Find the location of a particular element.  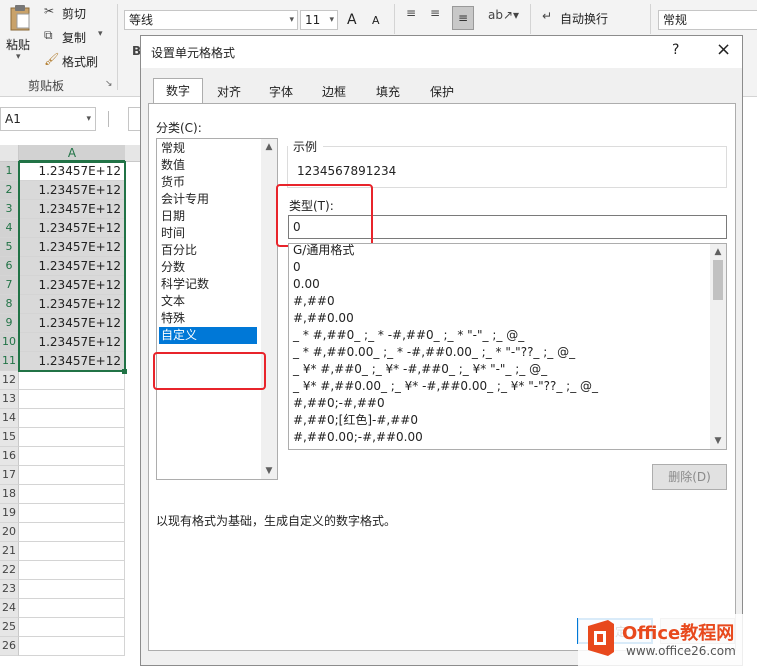

category-item: 特殊 is located at coordinates (208, 318).